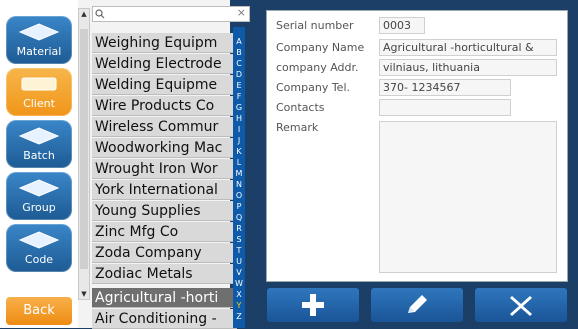  What do you see at coordinates (239, 74) in the screenshot?
I see `alphabet-letter: D` at bounding box center [239, 74].